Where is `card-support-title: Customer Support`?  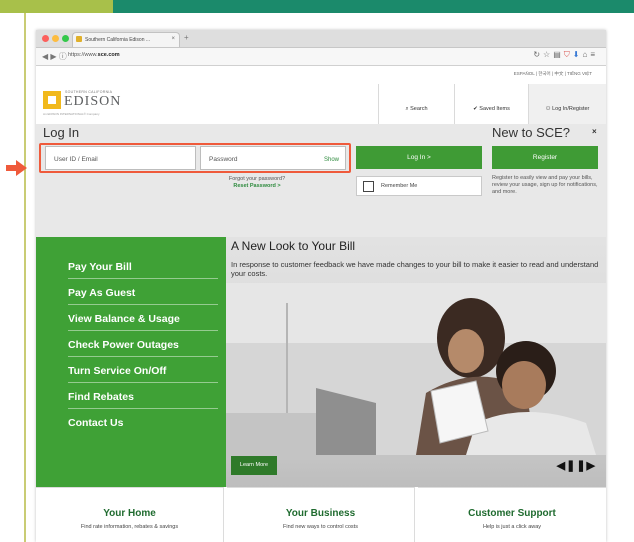
card-support-title: Customer Support is located at coordinates (512, 513).